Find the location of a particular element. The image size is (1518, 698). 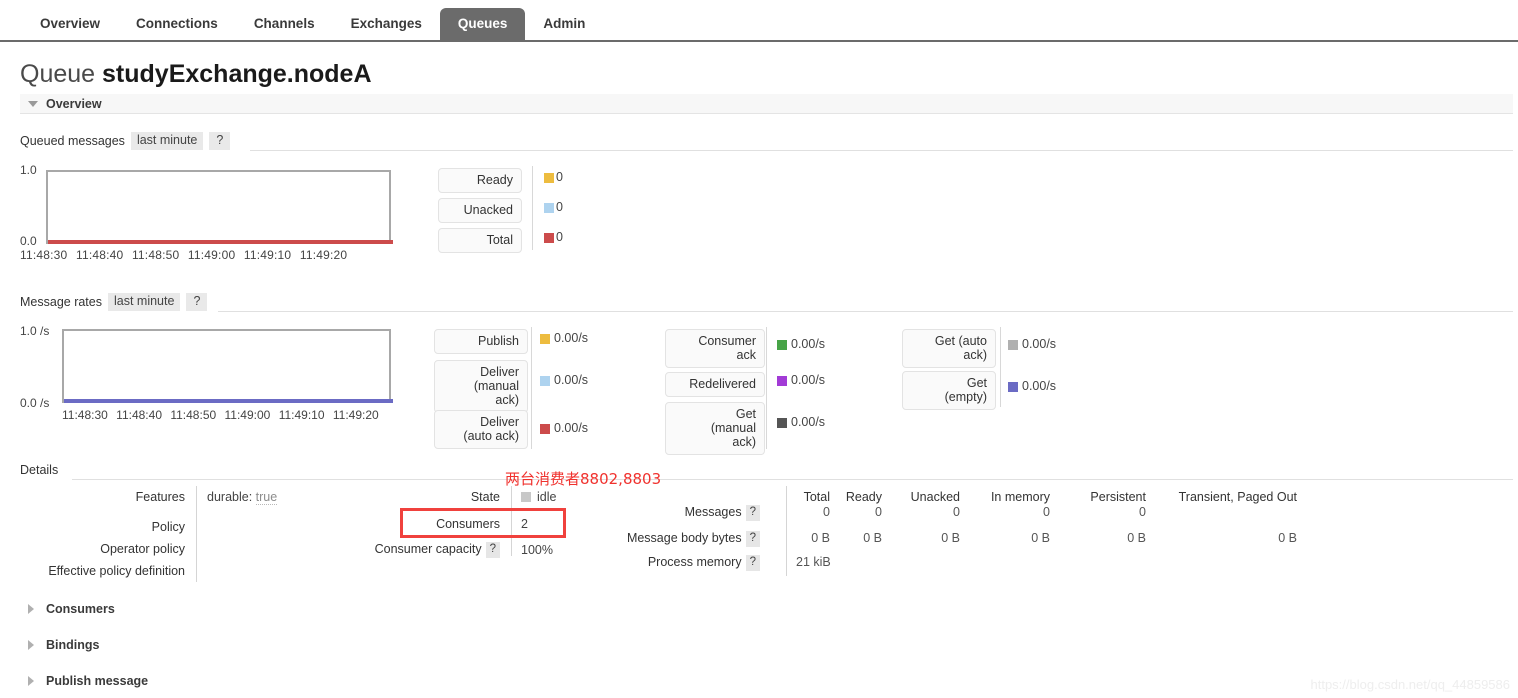

annotation-text: 两台消费者8802,8803 is located at coordinates (583, 479).